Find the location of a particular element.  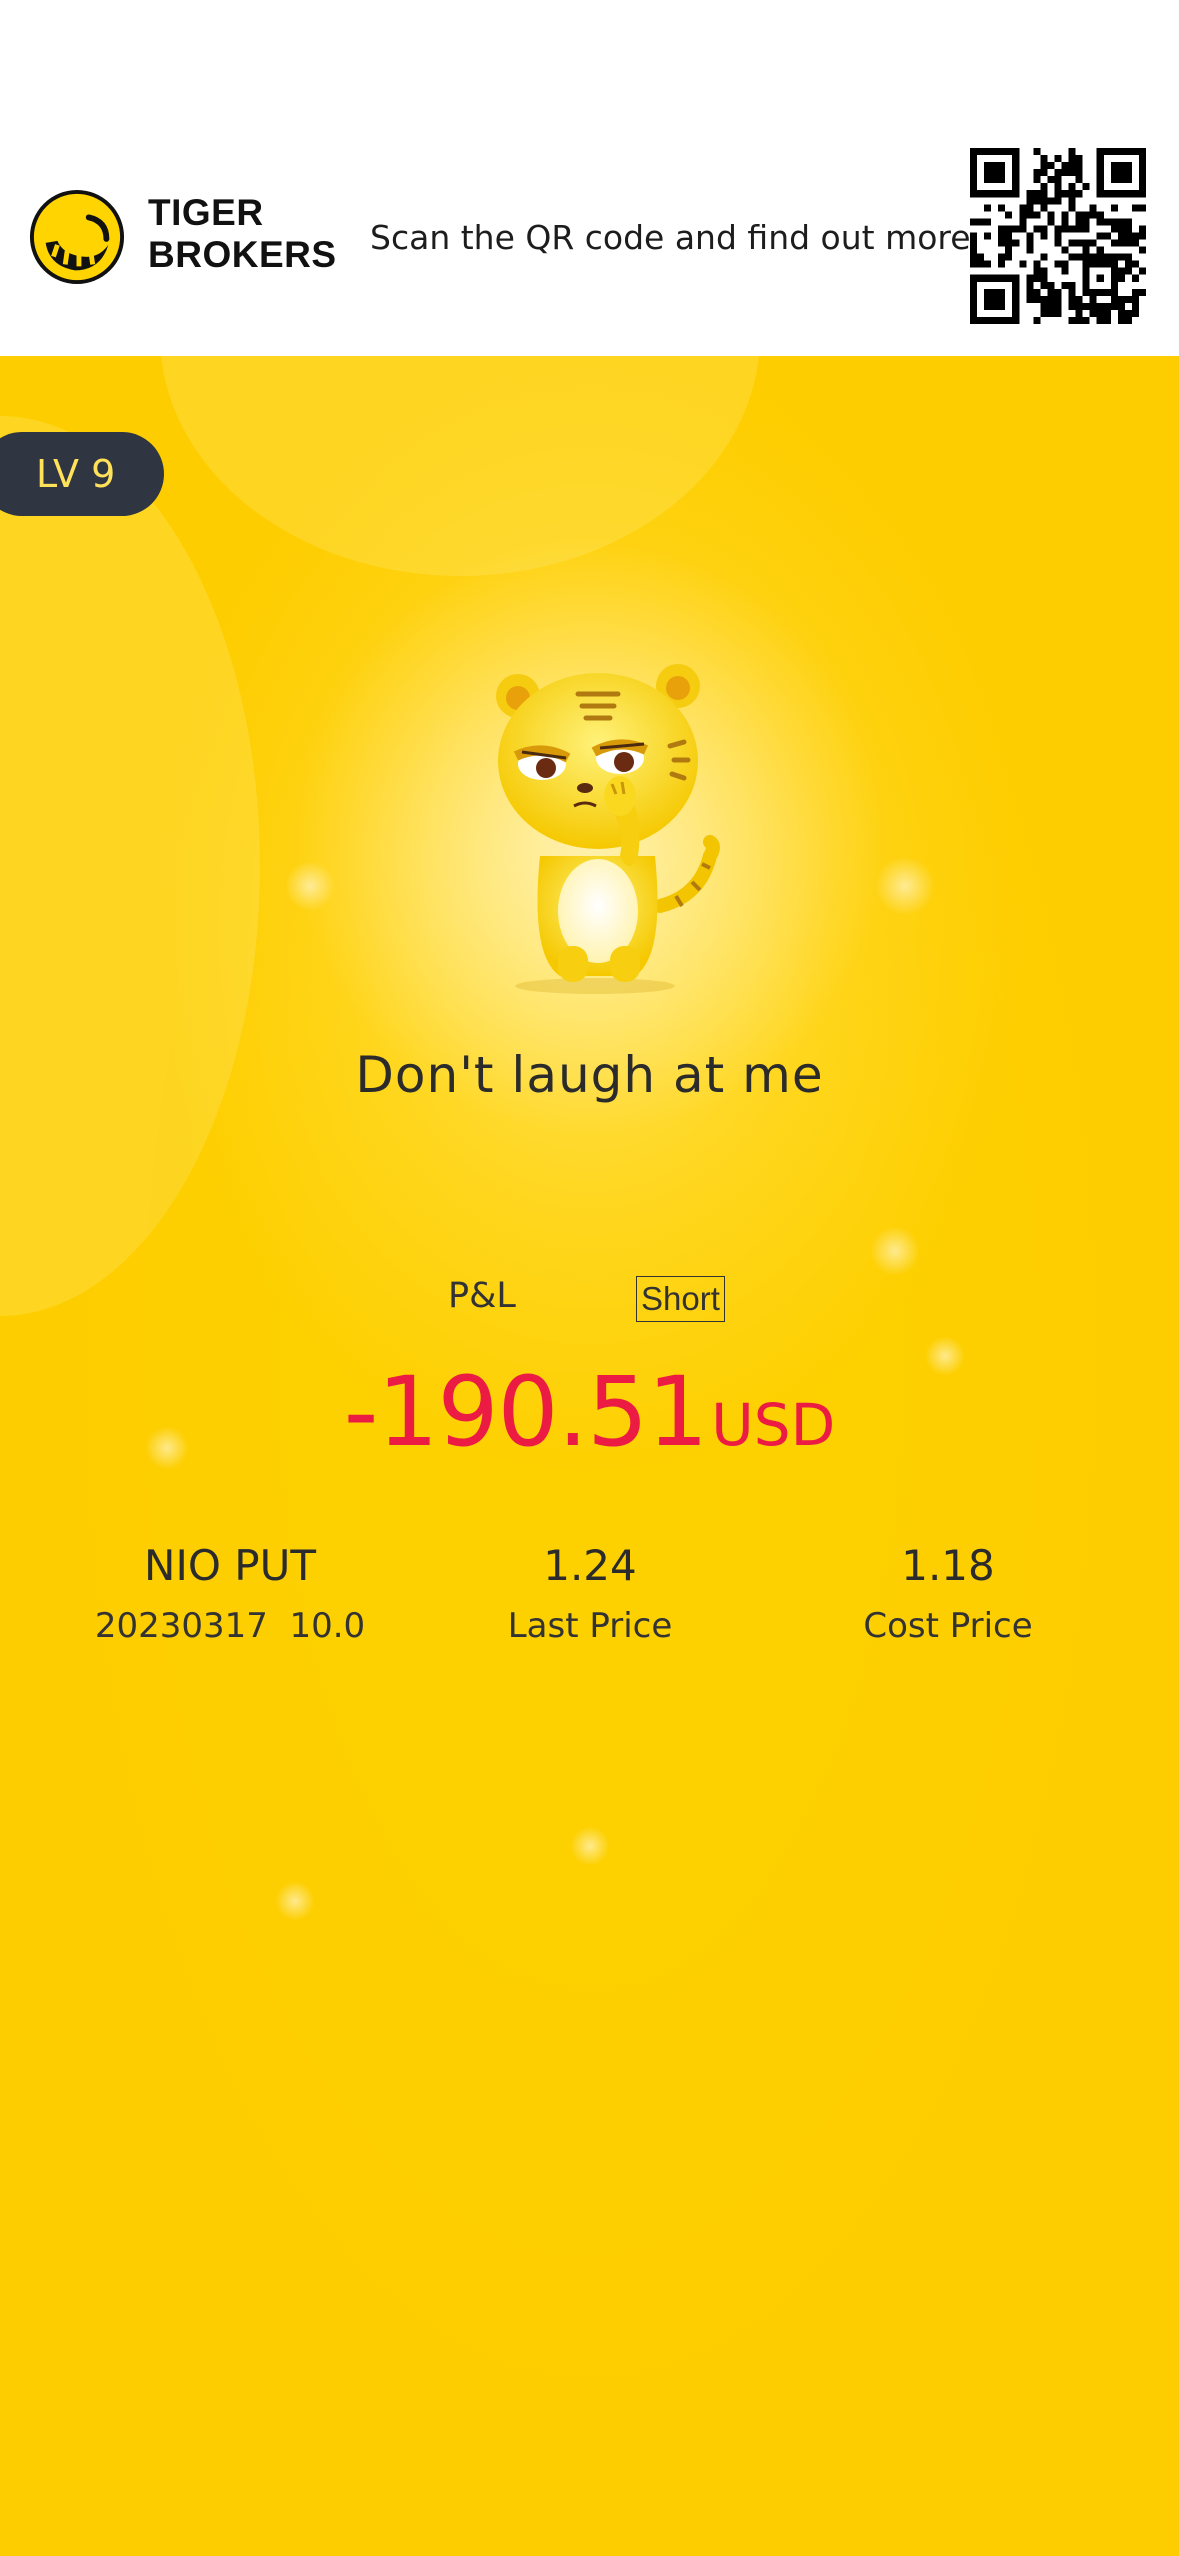

pnl-amount: -190.51 is located at coordinates (526, 1412).